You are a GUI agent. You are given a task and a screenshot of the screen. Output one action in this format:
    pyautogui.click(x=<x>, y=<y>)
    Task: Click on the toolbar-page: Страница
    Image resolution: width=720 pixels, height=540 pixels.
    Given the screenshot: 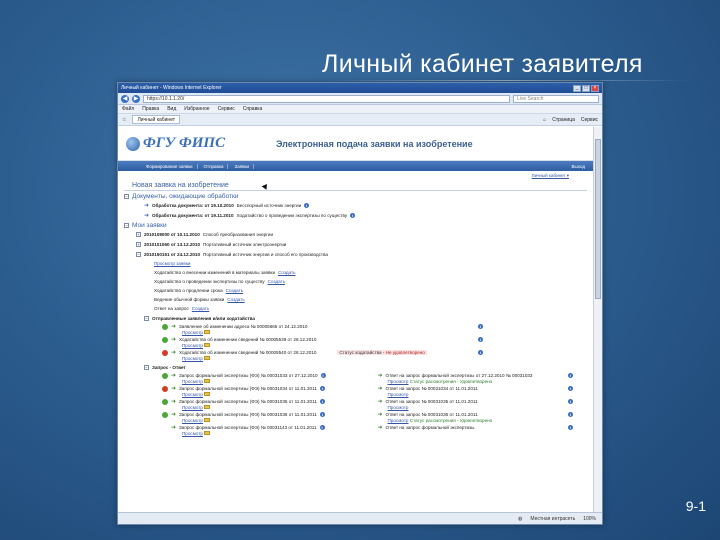 What is the action you would take?
    pyautogui.click(x=563, y=120)
    